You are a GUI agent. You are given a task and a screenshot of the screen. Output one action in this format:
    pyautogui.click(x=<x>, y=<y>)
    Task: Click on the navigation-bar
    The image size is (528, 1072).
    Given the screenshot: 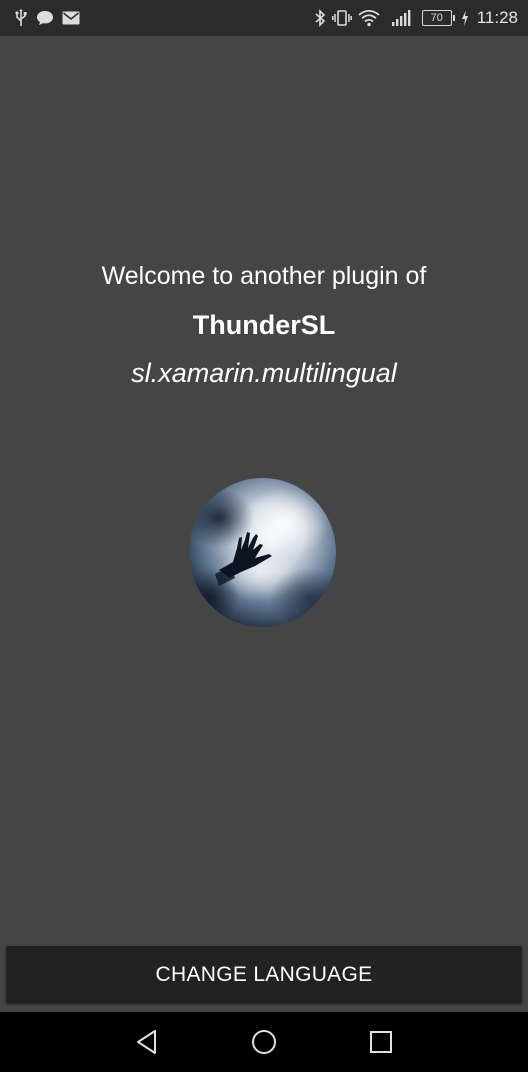 What is the action you would take?
    pyautogui.click(x=264, y=1042)
    